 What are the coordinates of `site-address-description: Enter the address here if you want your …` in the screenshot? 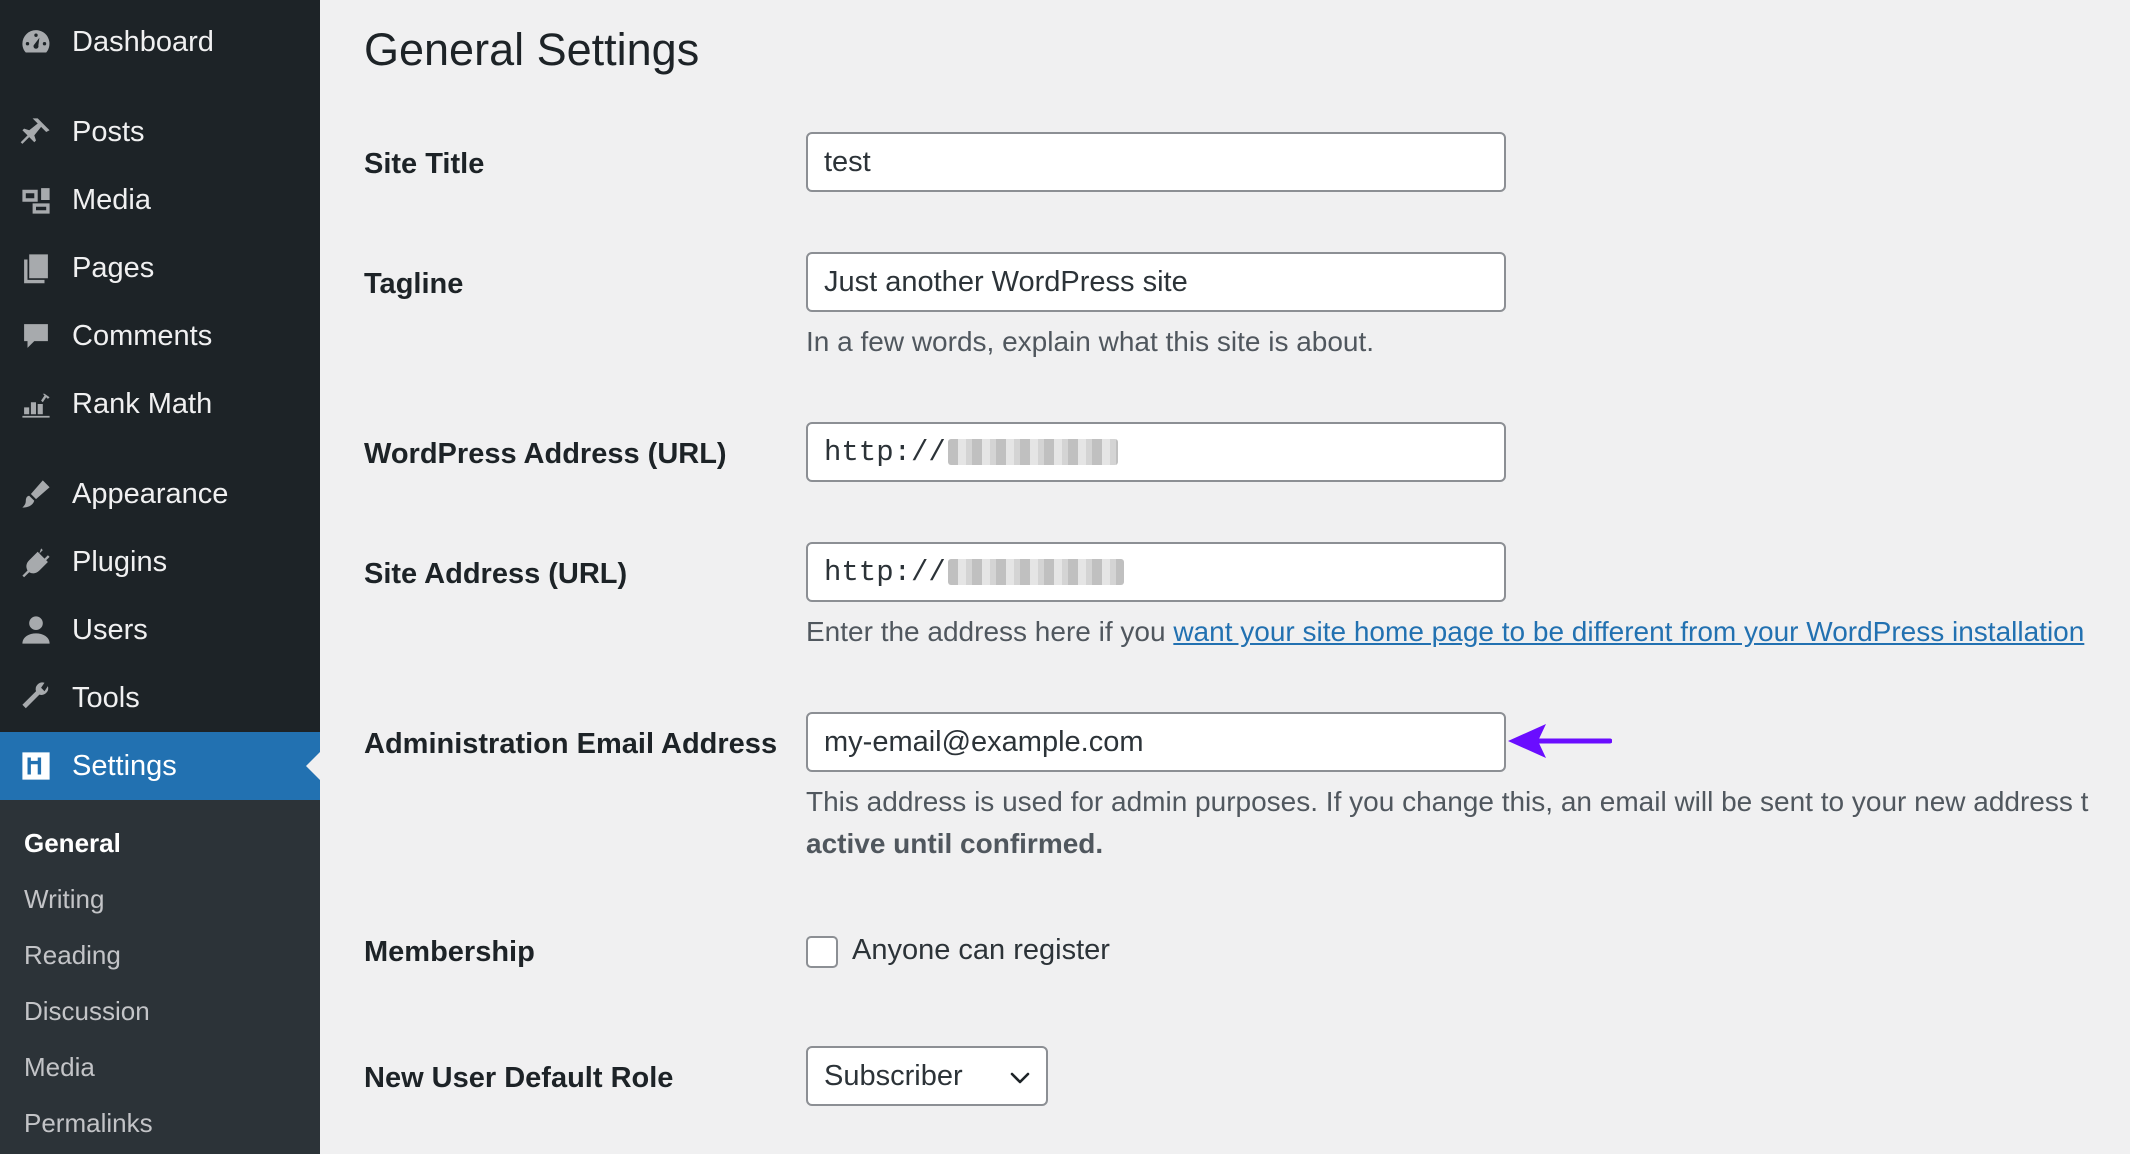 It's located at (1445, 632).